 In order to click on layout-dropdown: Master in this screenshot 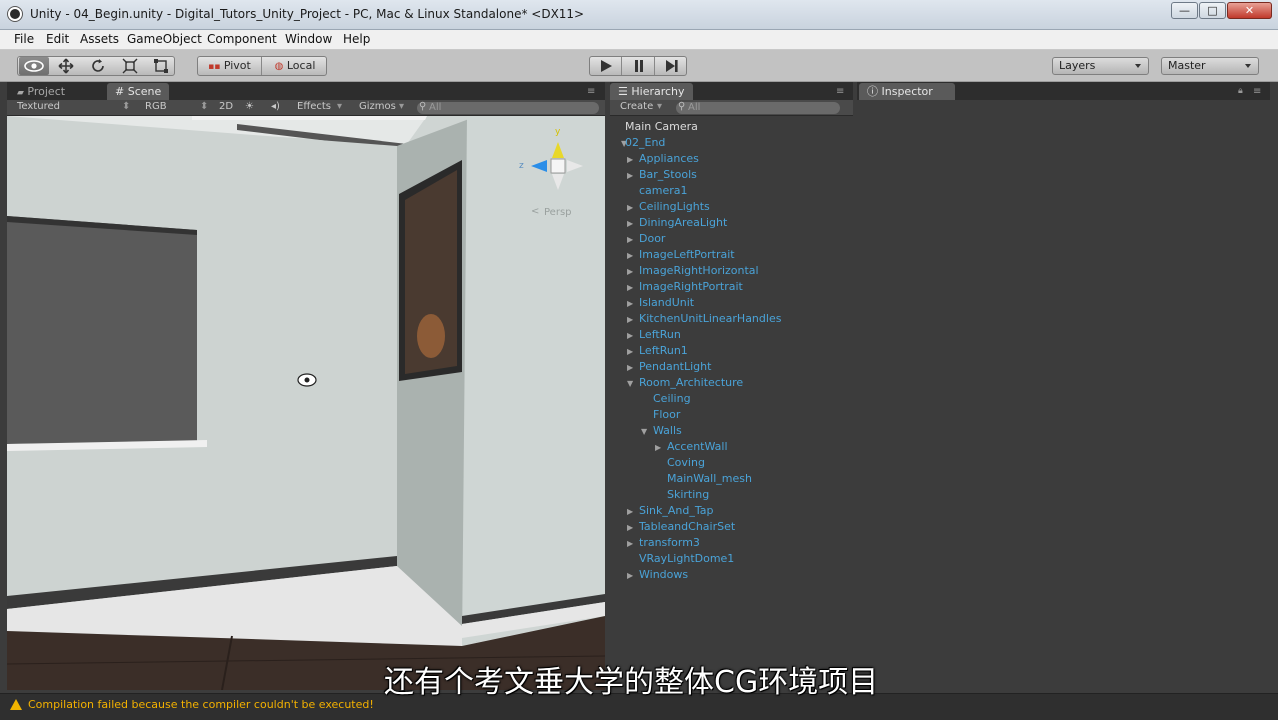, I will do `click(1210, 66)`.